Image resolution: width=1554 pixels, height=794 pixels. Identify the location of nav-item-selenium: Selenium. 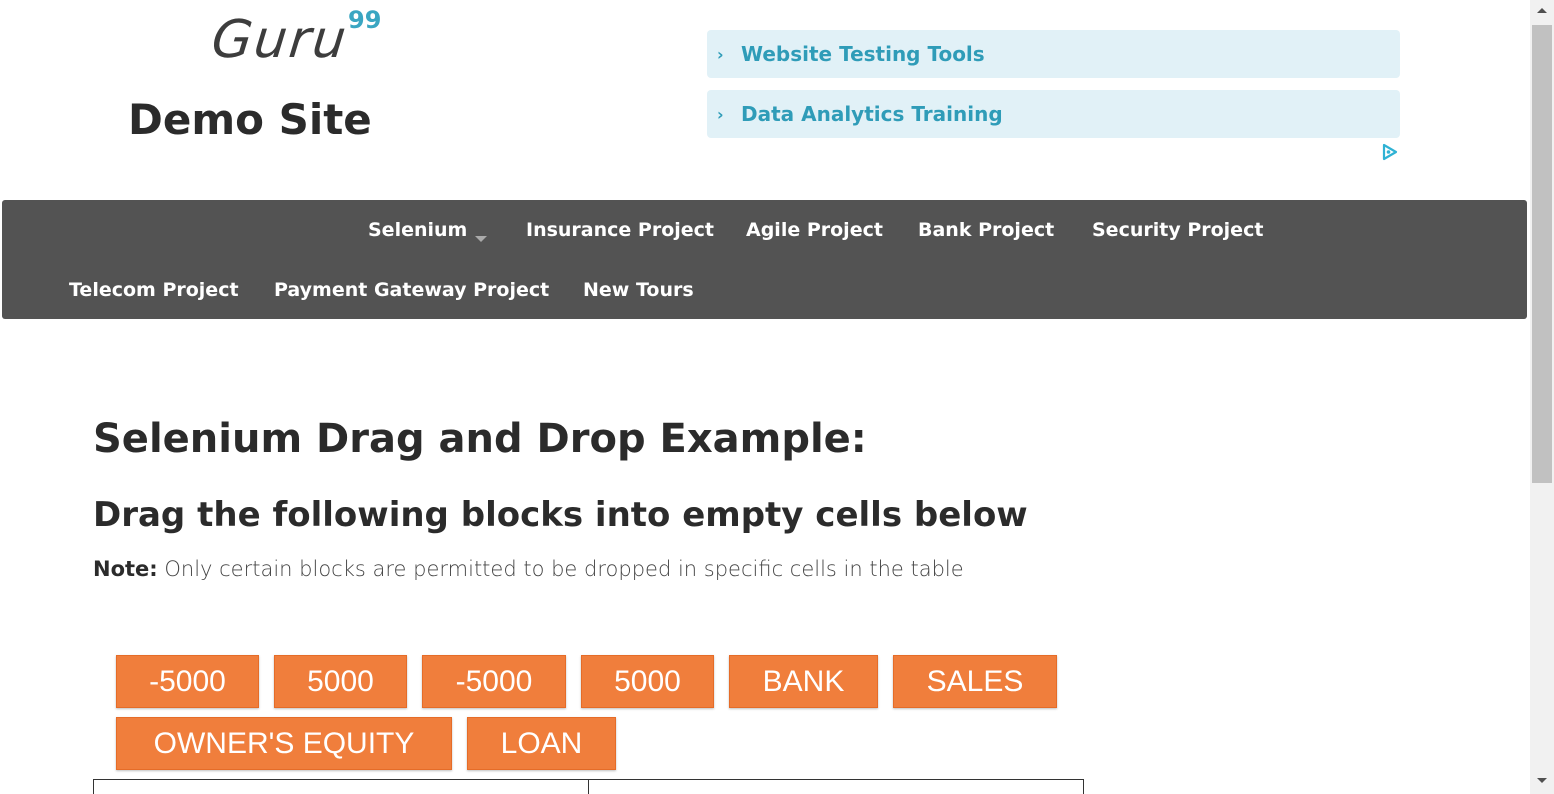
(428, 230).